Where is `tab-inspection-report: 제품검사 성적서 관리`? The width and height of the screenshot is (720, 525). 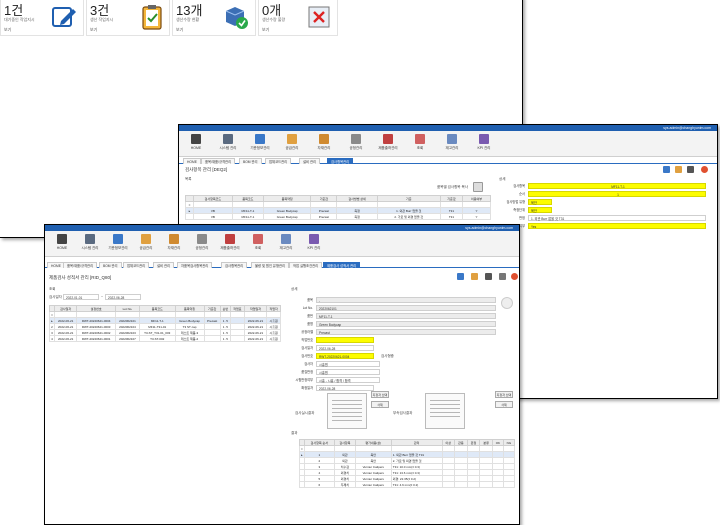 tab-inspection-report: 제품검사 성적서 관리 is located at coordinates (342, 265).